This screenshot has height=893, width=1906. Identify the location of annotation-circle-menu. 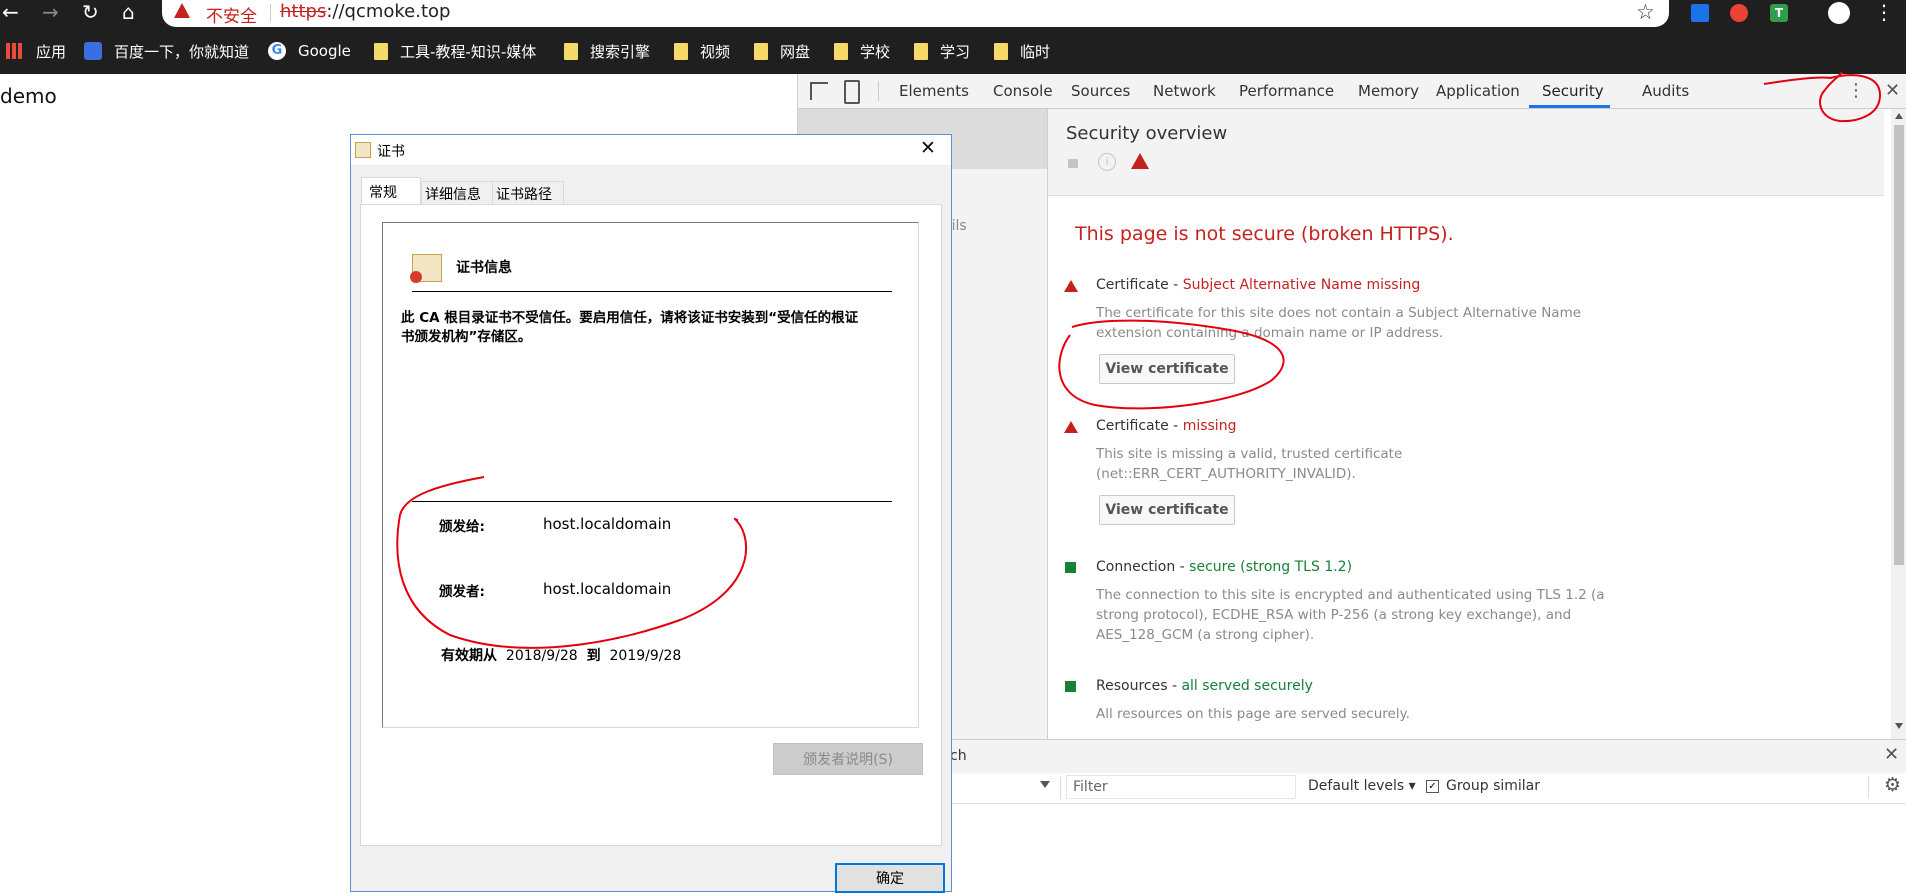
(1822, 97).